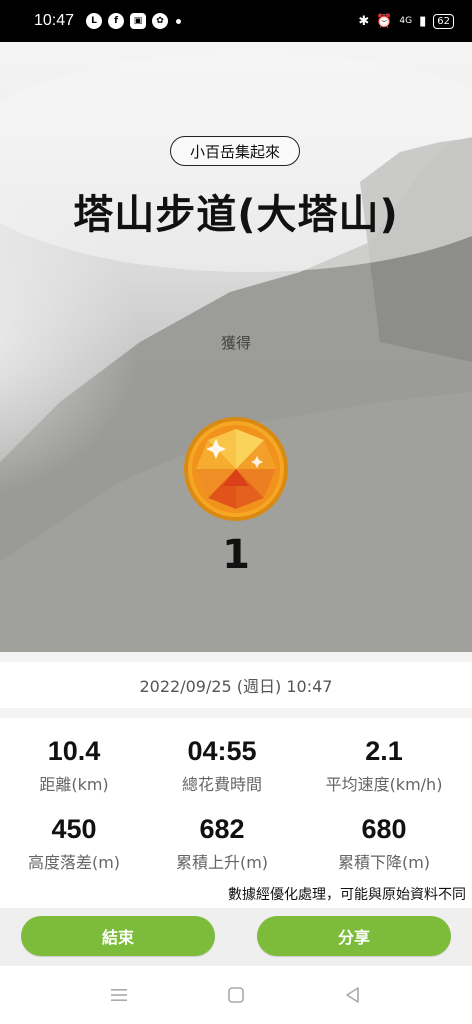 This screenshot has width=472, height=1024. Describe the element at coordinates (116, 21) in the screenshot. I see `facebook-icon: f` at that location.